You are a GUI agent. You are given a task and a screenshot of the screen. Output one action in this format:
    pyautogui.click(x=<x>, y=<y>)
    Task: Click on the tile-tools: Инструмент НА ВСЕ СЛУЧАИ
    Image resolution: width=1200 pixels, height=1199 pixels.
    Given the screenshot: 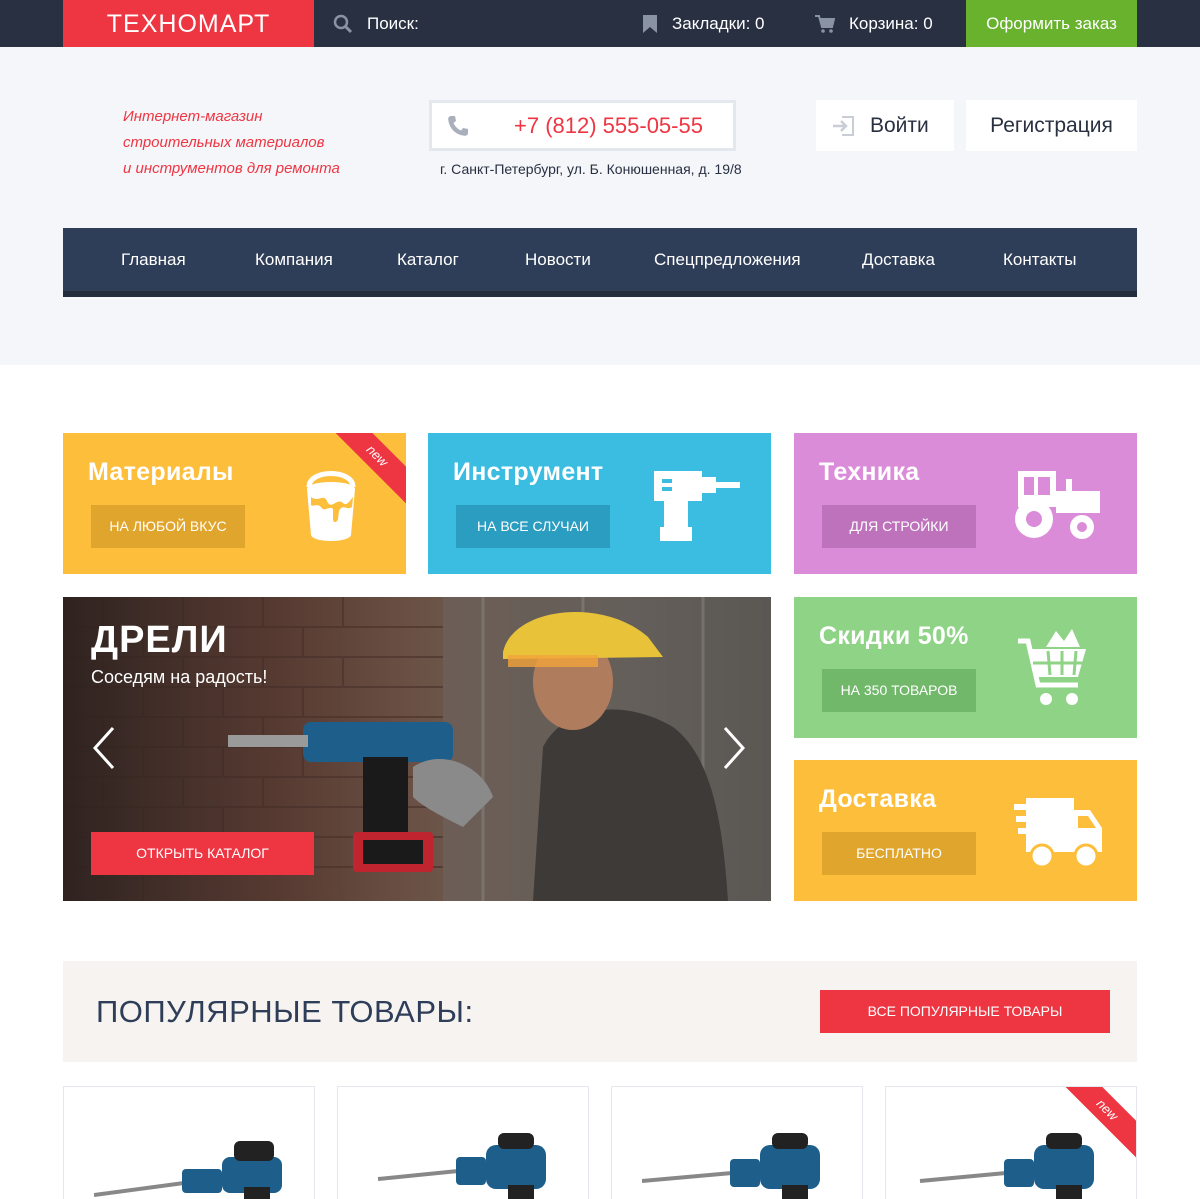 What is the action you would take?
    pyautogui.click(x=599, y=503)
    